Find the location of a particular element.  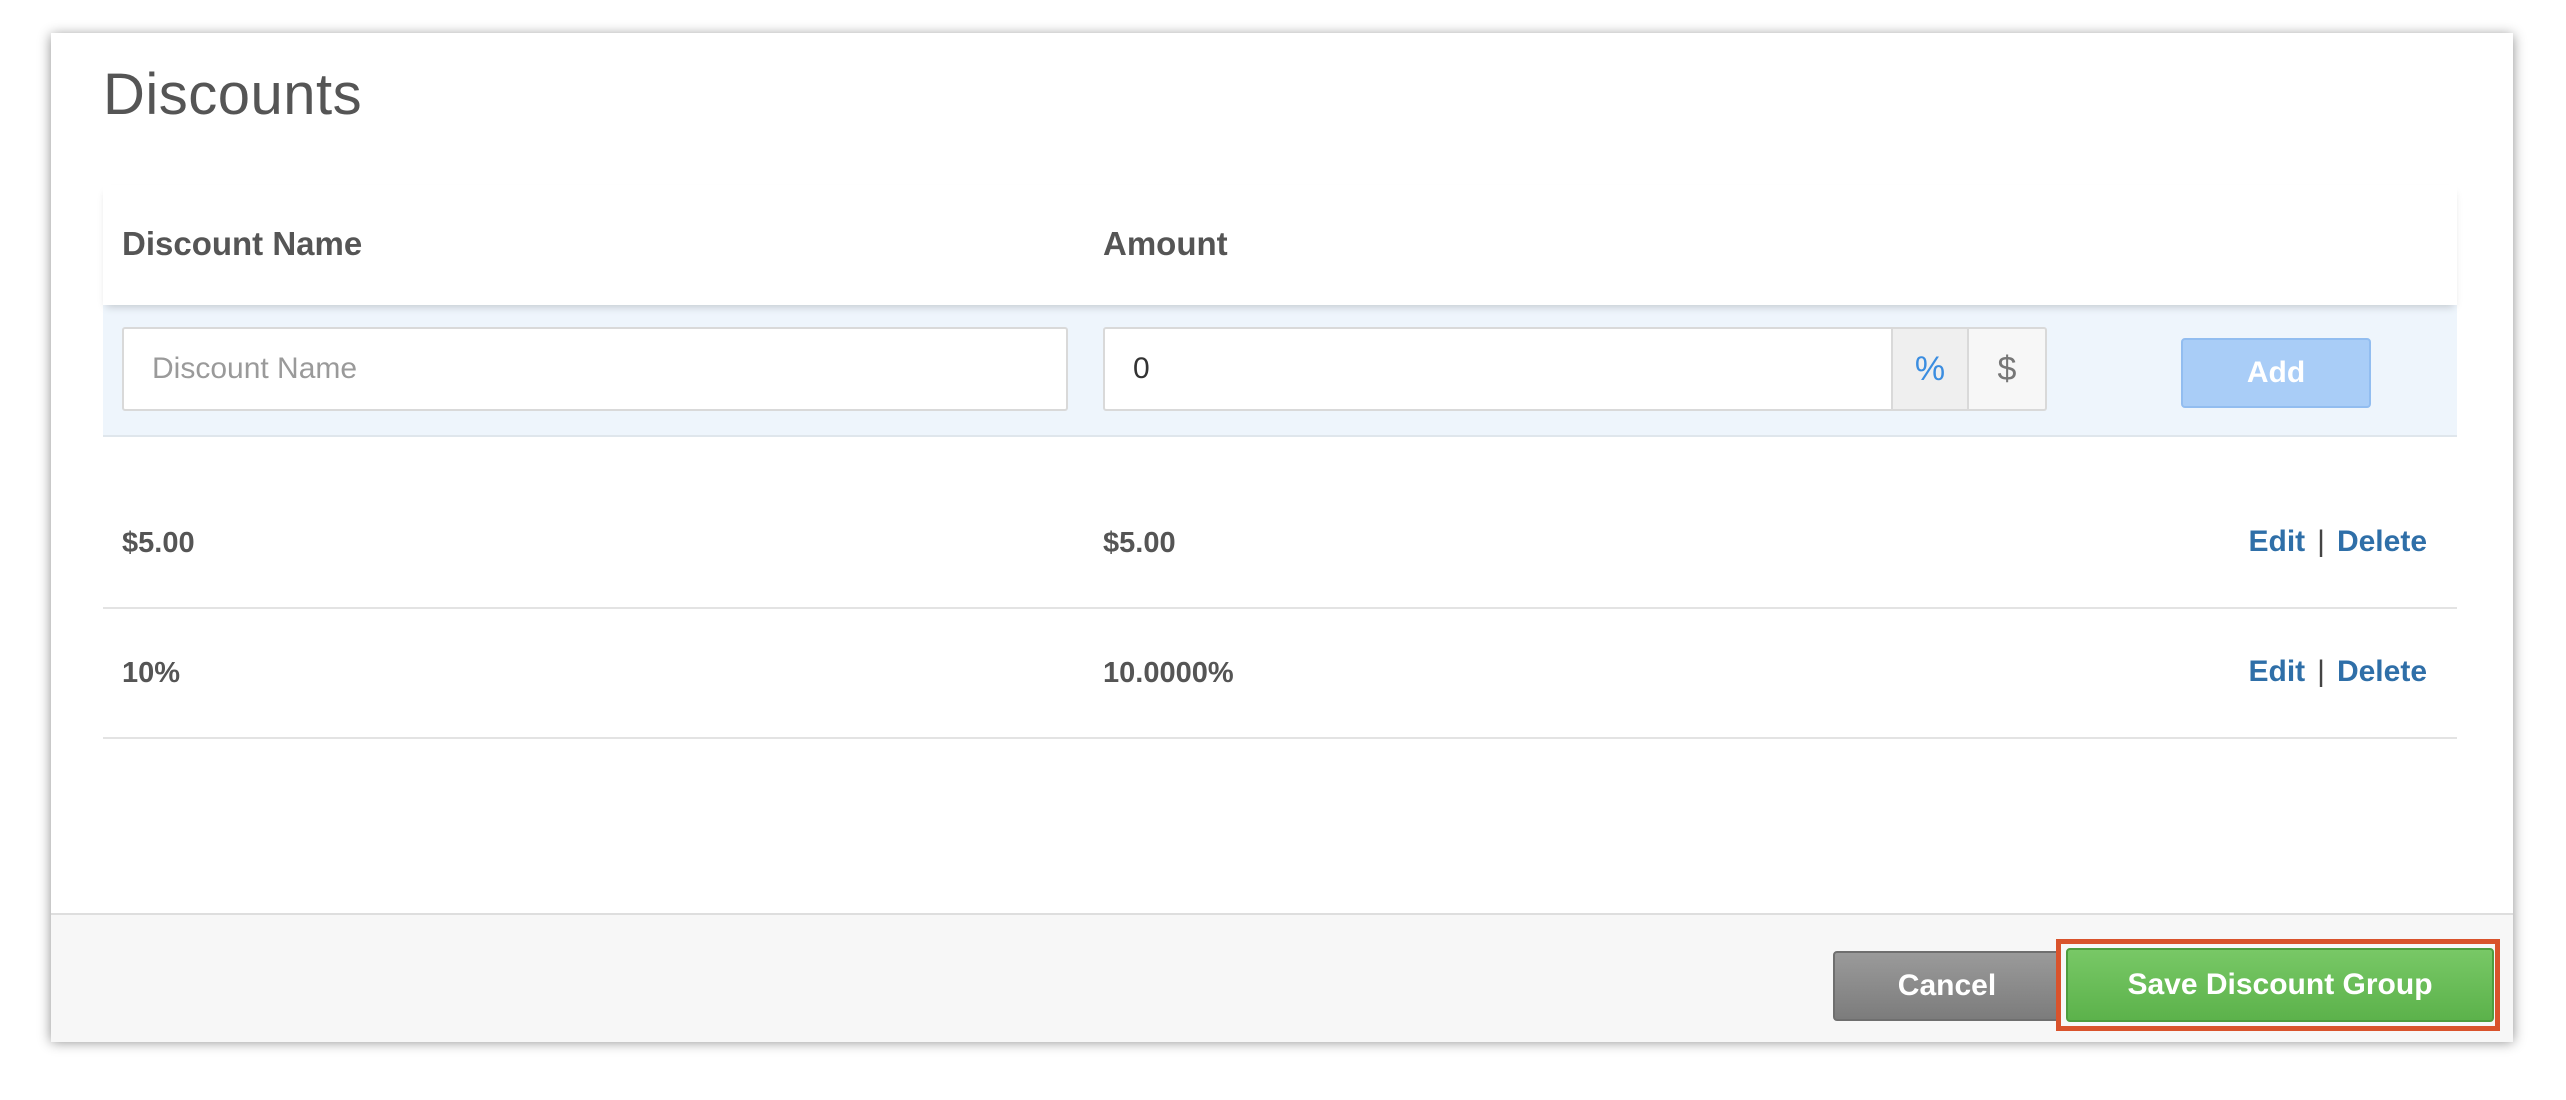

save-discount-group-button: Save Discount Group is located at coordinates (2280, 985).